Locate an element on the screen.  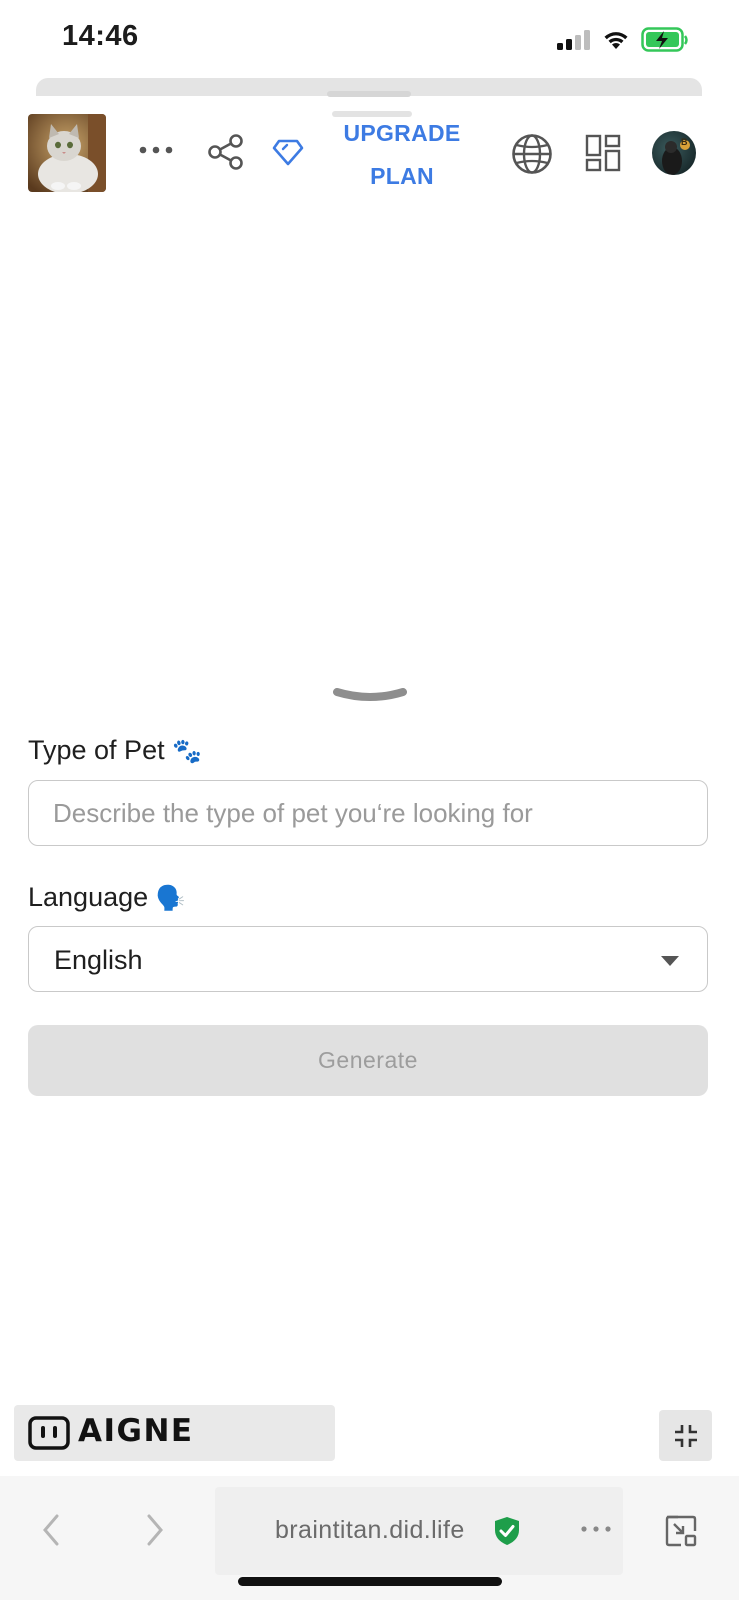
speaking-head-icon: 🗣️ is located at coordinates (170, 898).